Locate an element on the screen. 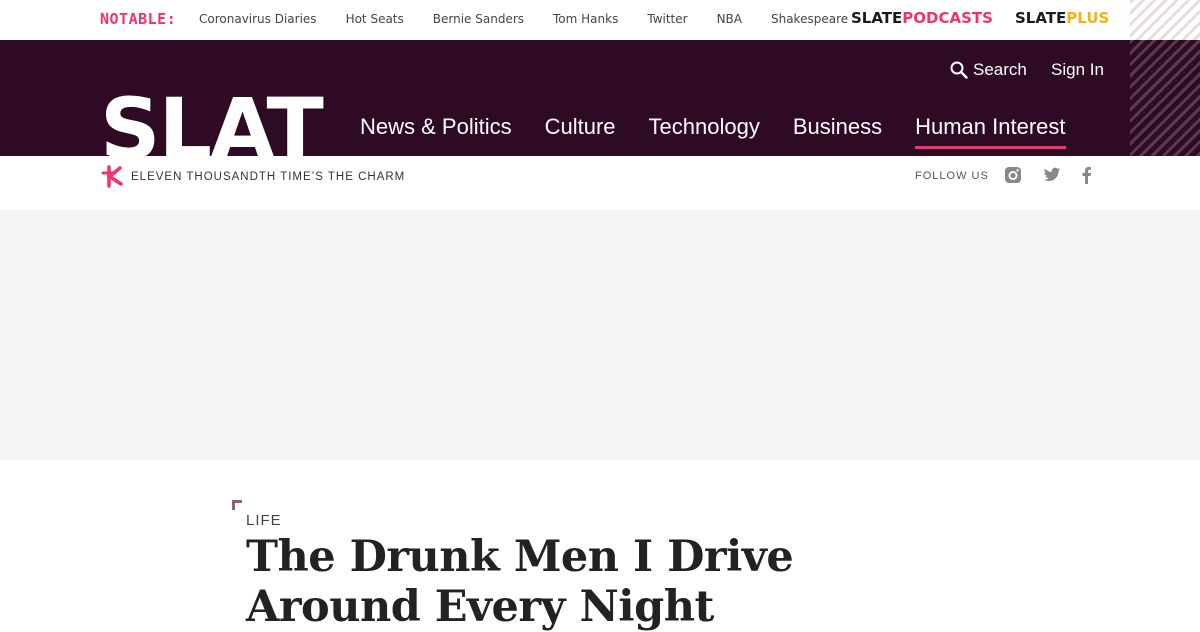 The height and width of the screenshot is (632, 1200). nav-item-technology: Technology is located at coordinates (704, 130).